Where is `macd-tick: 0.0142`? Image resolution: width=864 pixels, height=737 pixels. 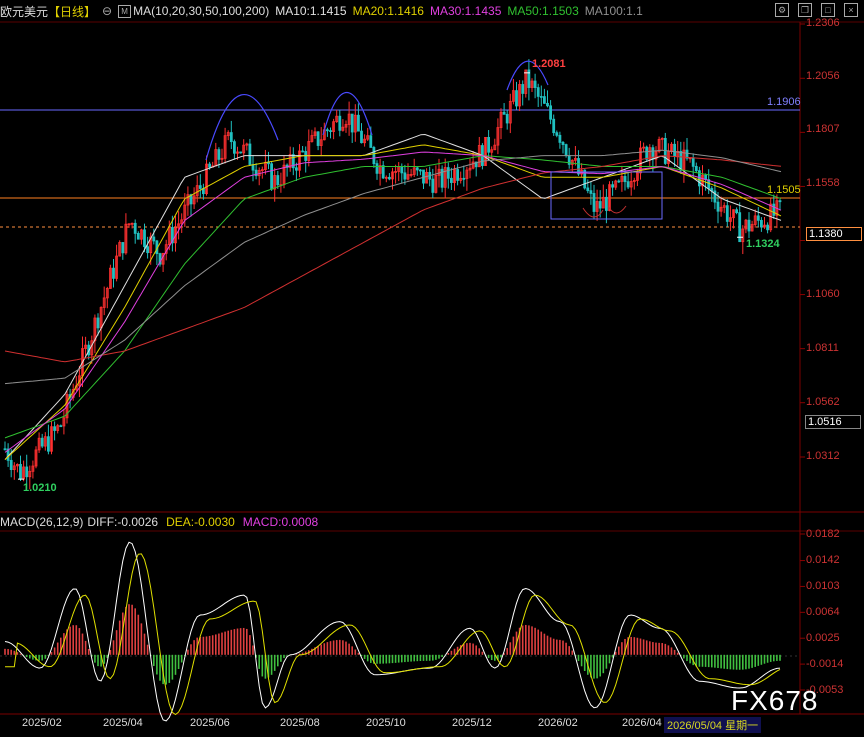
macd-tick: 0.0142 is located at coordinates (823, 560).